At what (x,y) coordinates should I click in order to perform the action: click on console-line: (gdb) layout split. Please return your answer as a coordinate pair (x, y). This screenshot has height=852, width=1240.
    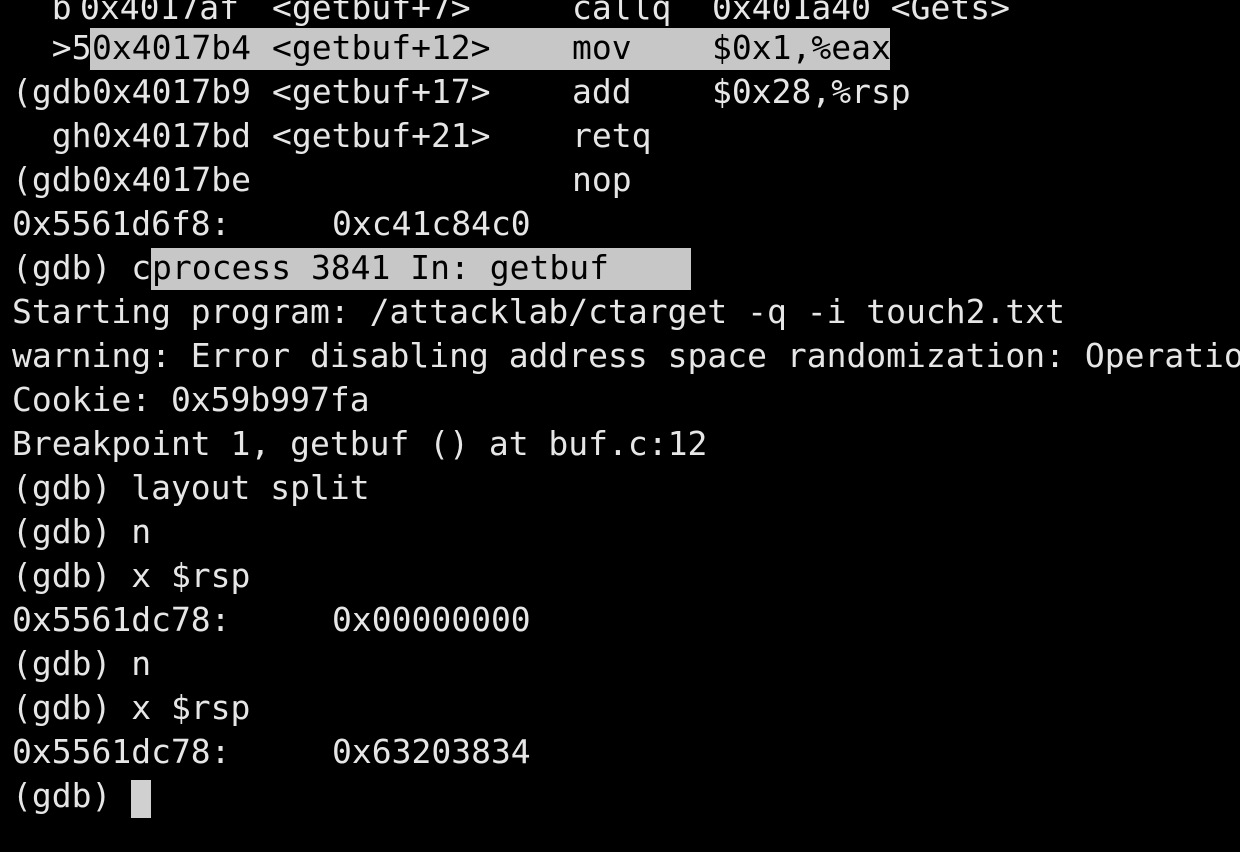
    Looking at the image, I should click on (191, 487).